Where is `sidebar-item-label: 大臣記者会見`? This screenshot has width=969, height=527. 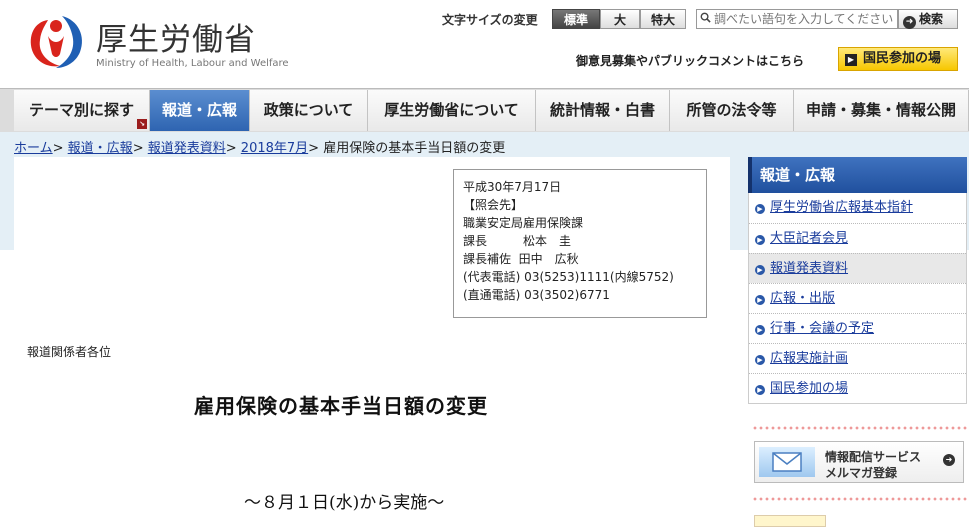 sidebar-item-label: 大臣記者会見 is located at coordinates (809, 238).